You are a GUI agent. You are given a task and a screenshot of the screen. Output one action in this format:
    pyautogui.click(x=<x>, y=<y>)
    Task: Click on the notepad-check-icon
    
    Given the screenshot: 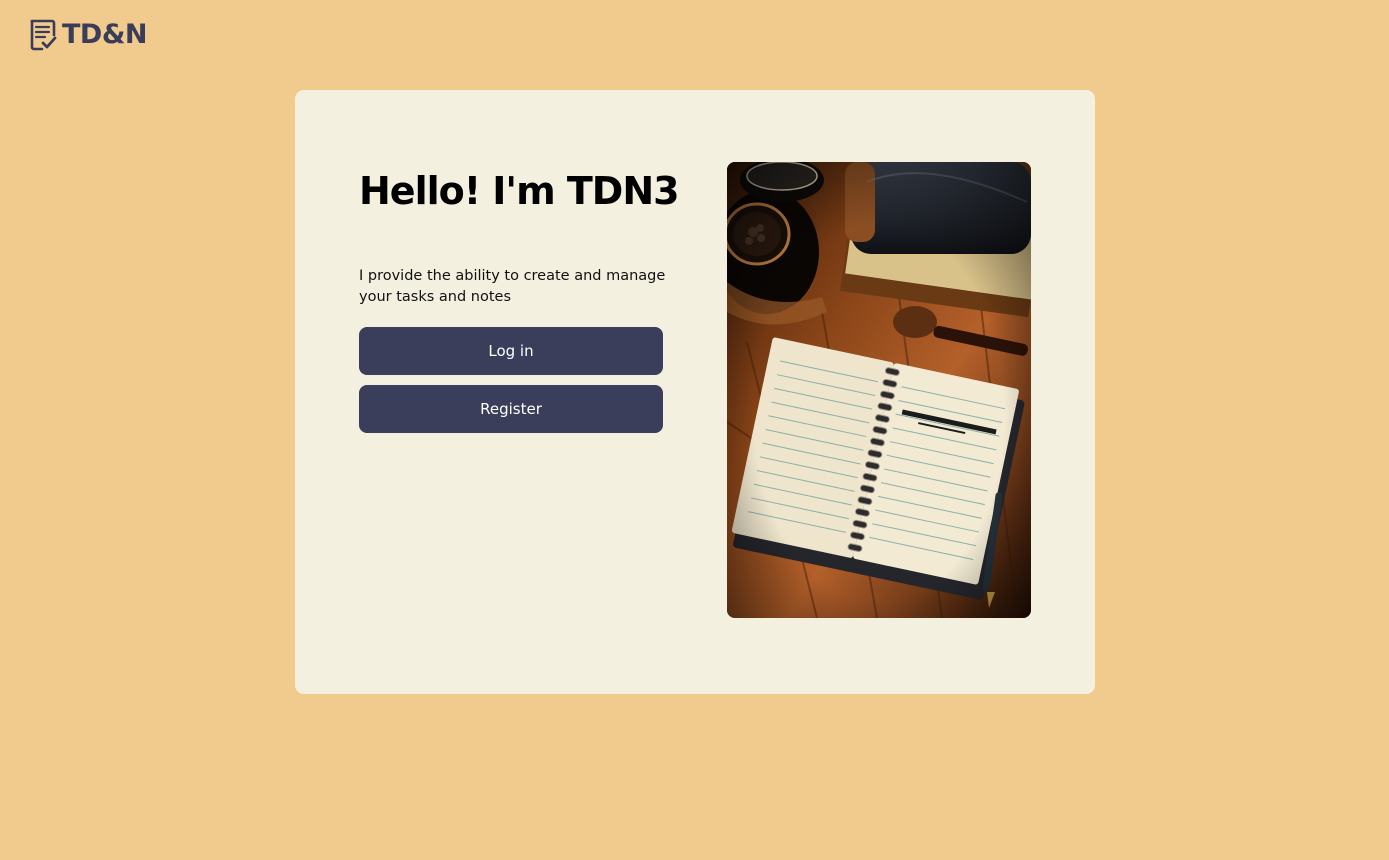 What is the action you would take?
    pyautogui.click(x=43, y=35)
    